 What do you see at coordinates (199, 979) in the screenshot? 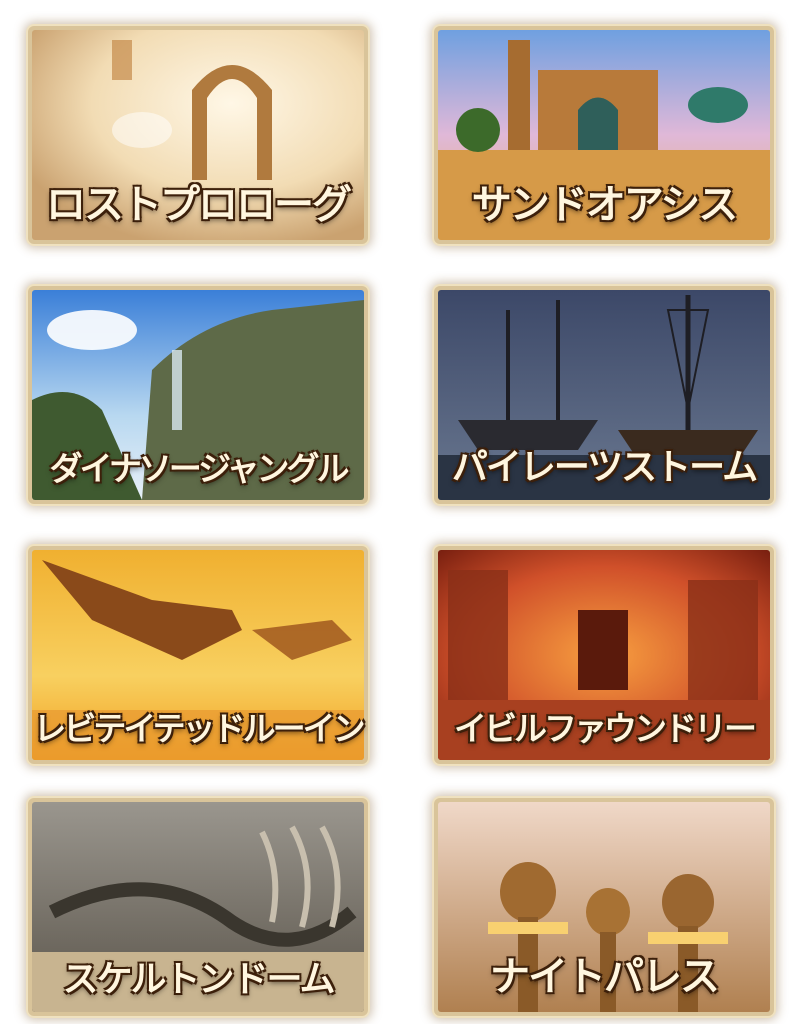
I see `stage-title: スケルトンドーム` at bounding box center [199, 979].